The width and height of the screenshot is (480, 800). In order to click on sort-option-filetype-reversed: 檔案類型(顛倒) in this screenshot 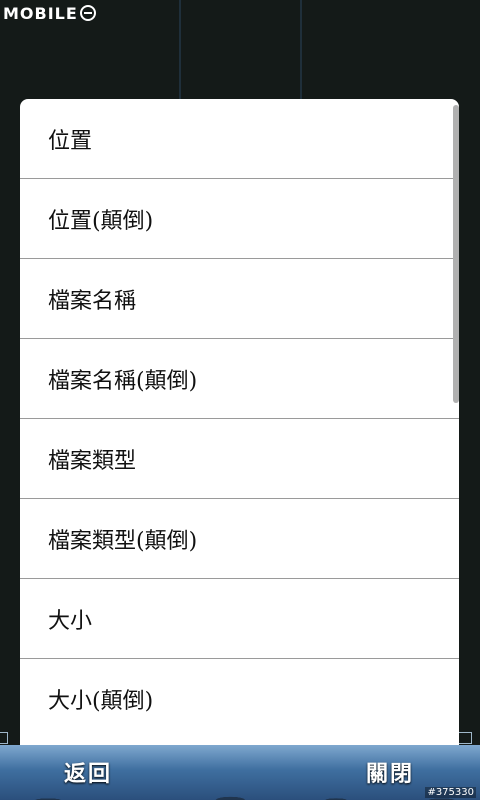, I will do `click(239, 539)`.